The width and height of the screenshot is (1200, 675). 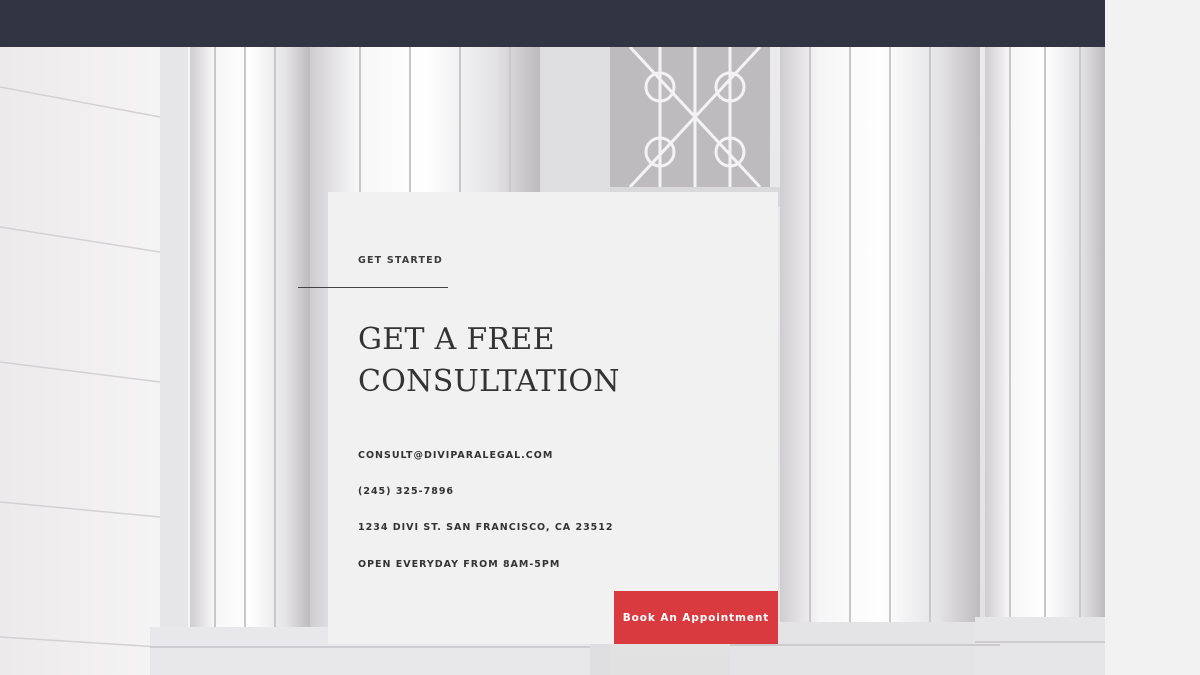 What do you see at coordinates (696, 617) in the screenshot?
I see `book-appointment-button: Book An Appointment` at bounding box center [696, 617].